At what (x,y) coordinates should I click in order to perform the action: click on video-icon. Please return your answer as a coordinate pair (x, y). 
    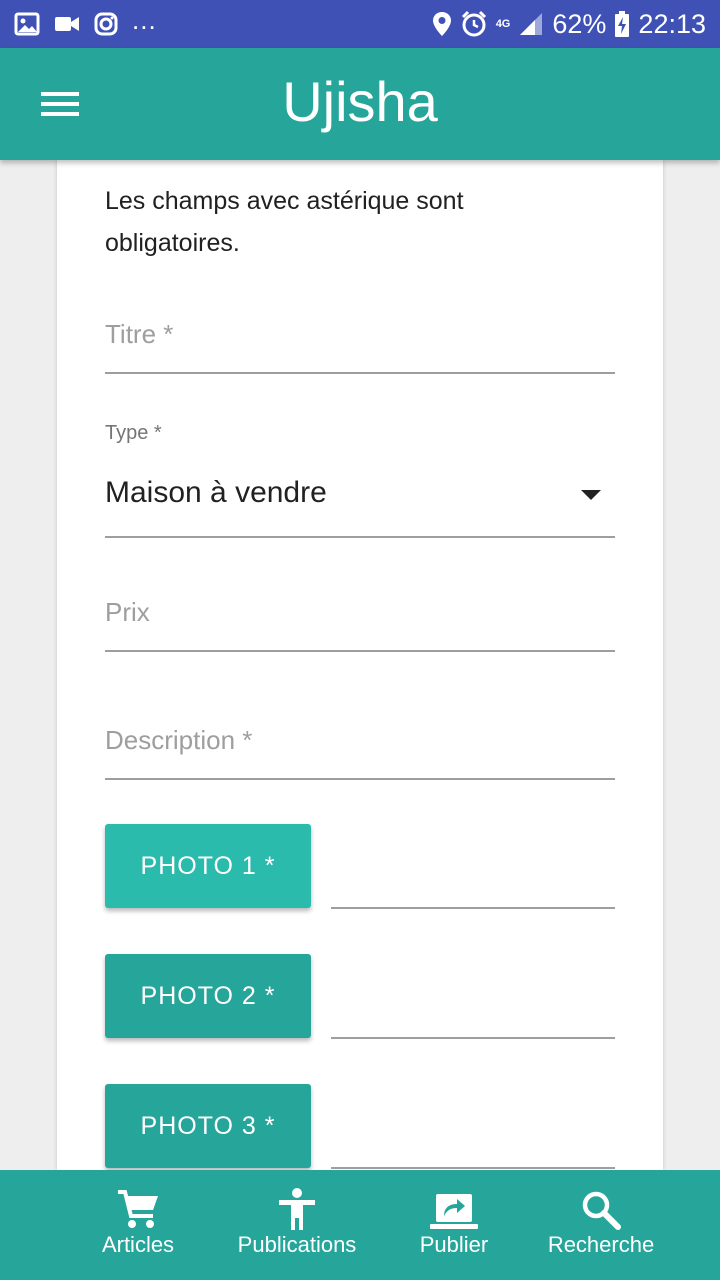
    Looking at the image, I should click on (67, 24).